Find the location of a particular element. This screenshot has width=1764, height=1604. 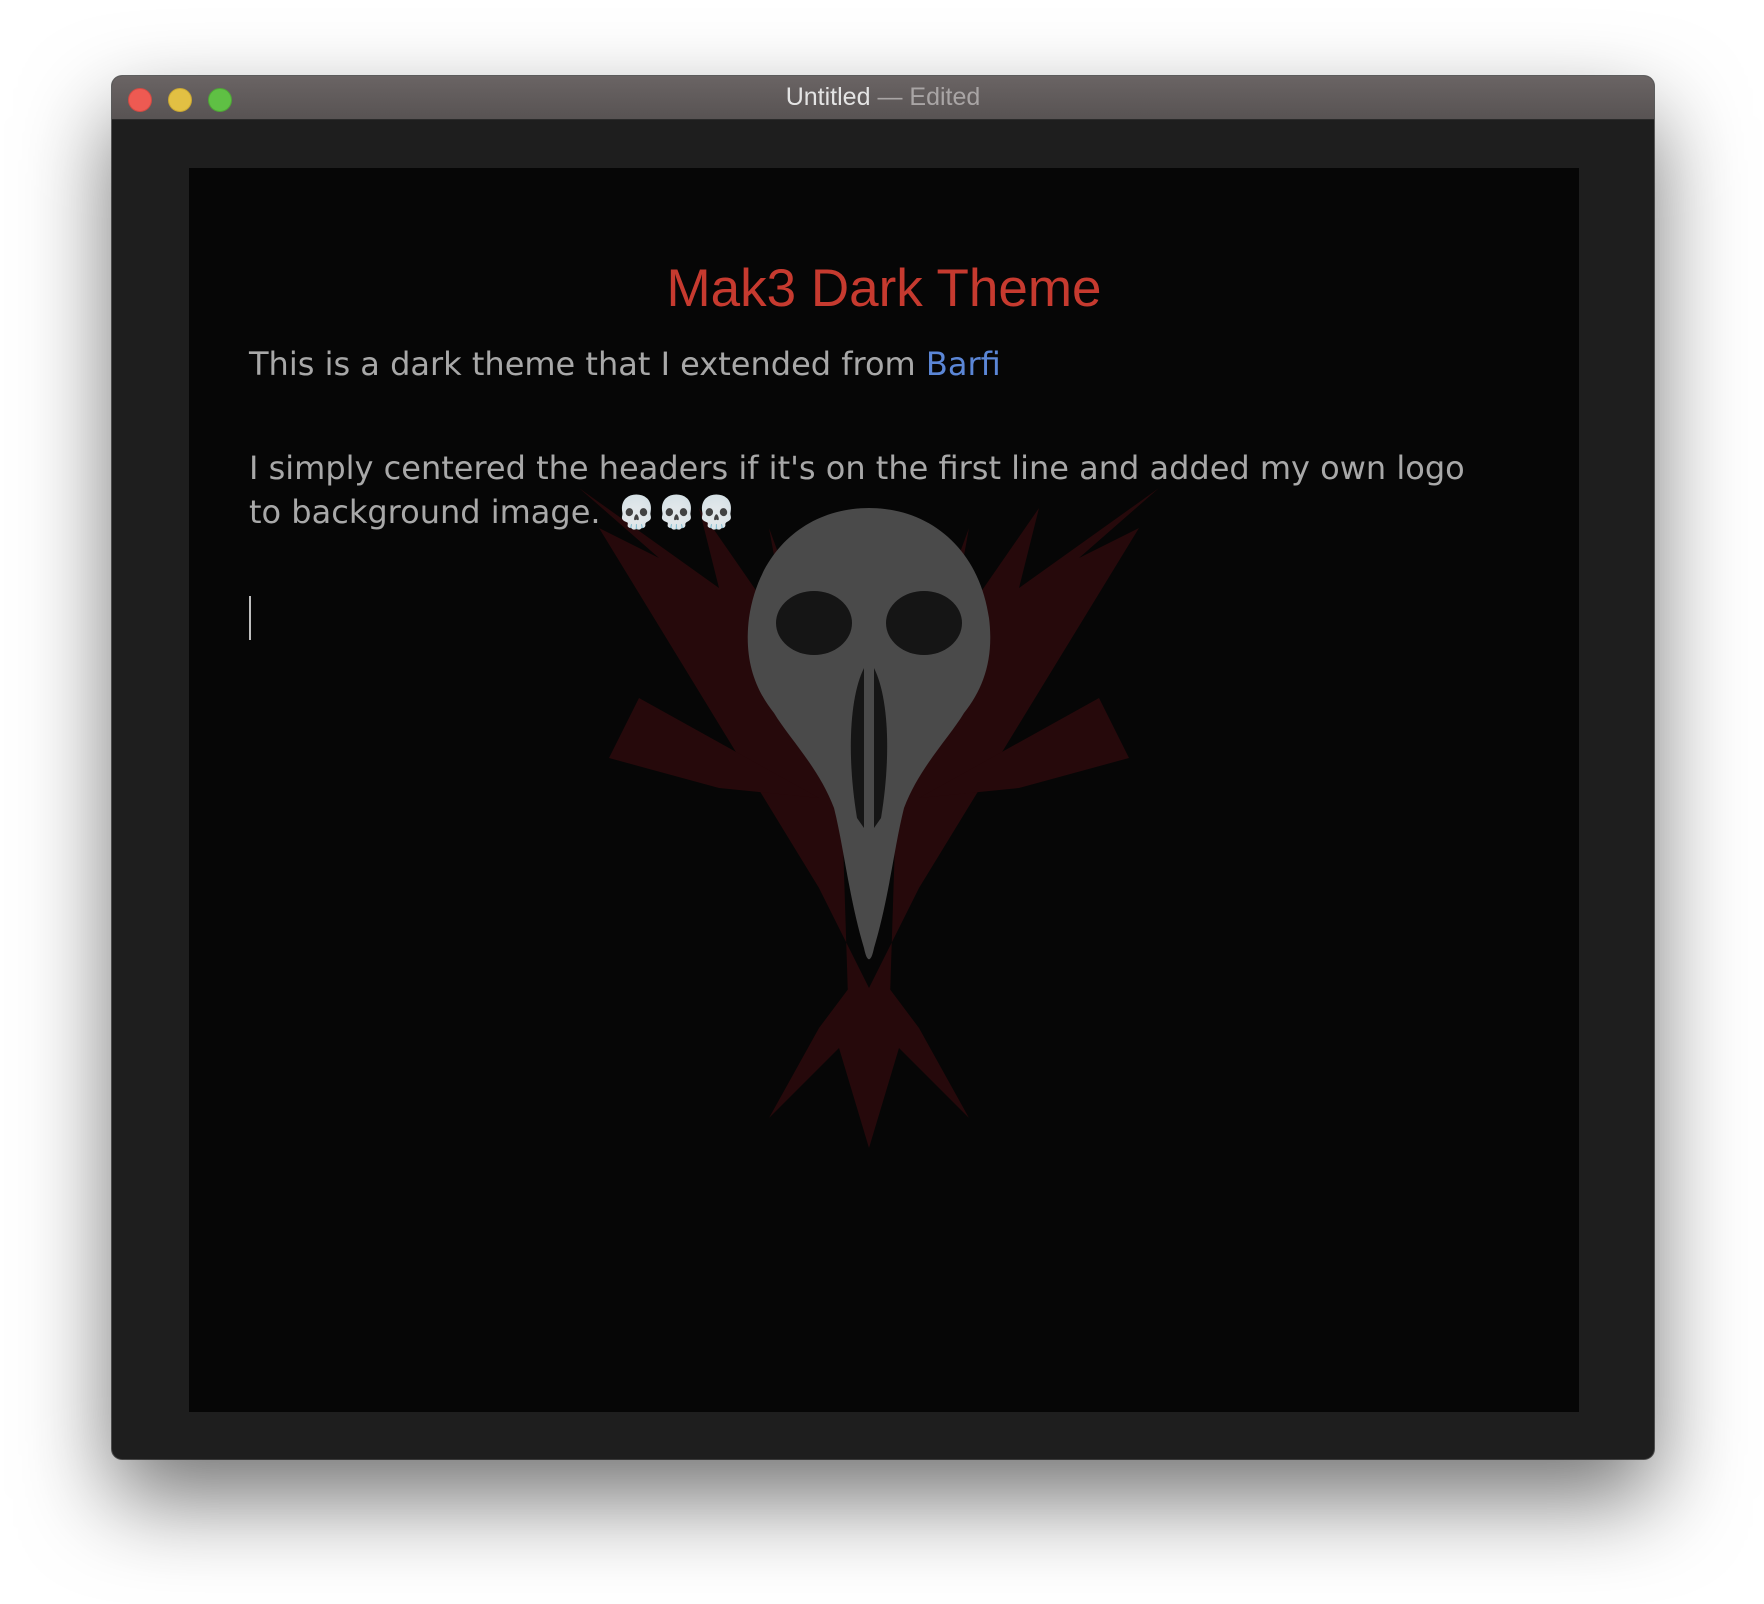

title-bar: Untitled — Edited is located at coordinates (883, 98).